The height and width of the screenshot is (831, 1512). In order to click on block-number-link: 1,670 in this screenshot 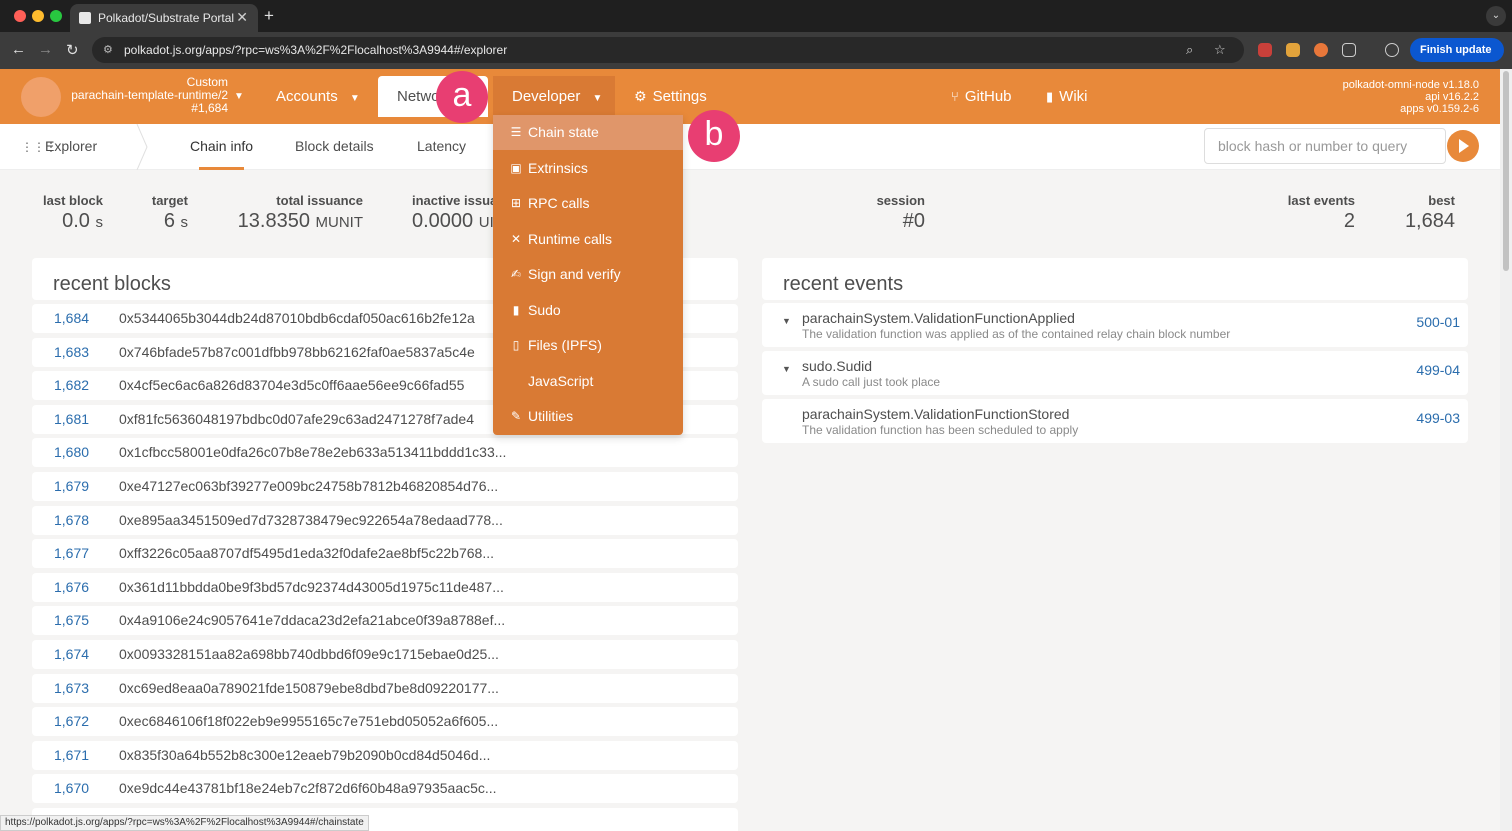, I will do `click(84, 788)`.